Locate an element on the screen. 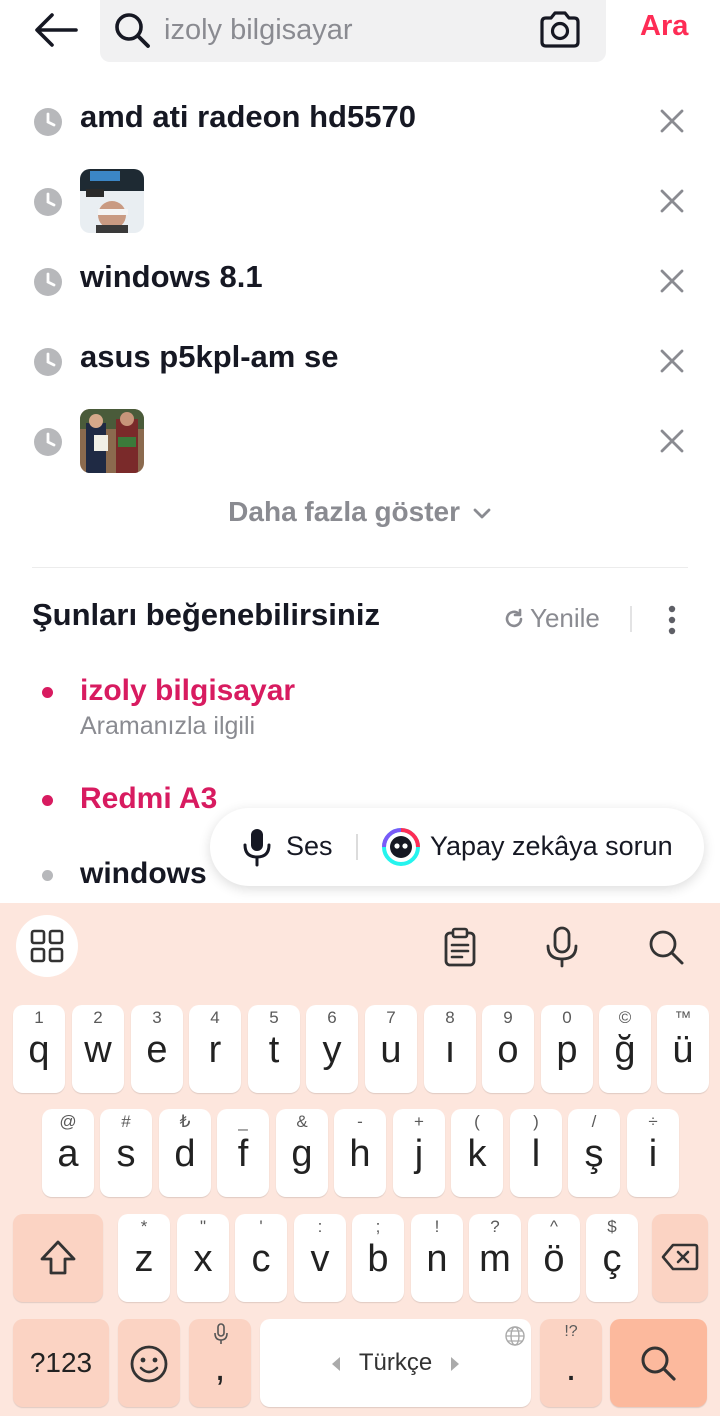 The width and height of the screenshot is (720, 1416). refresh-button: Yenile is located at coordinates (551, 618).